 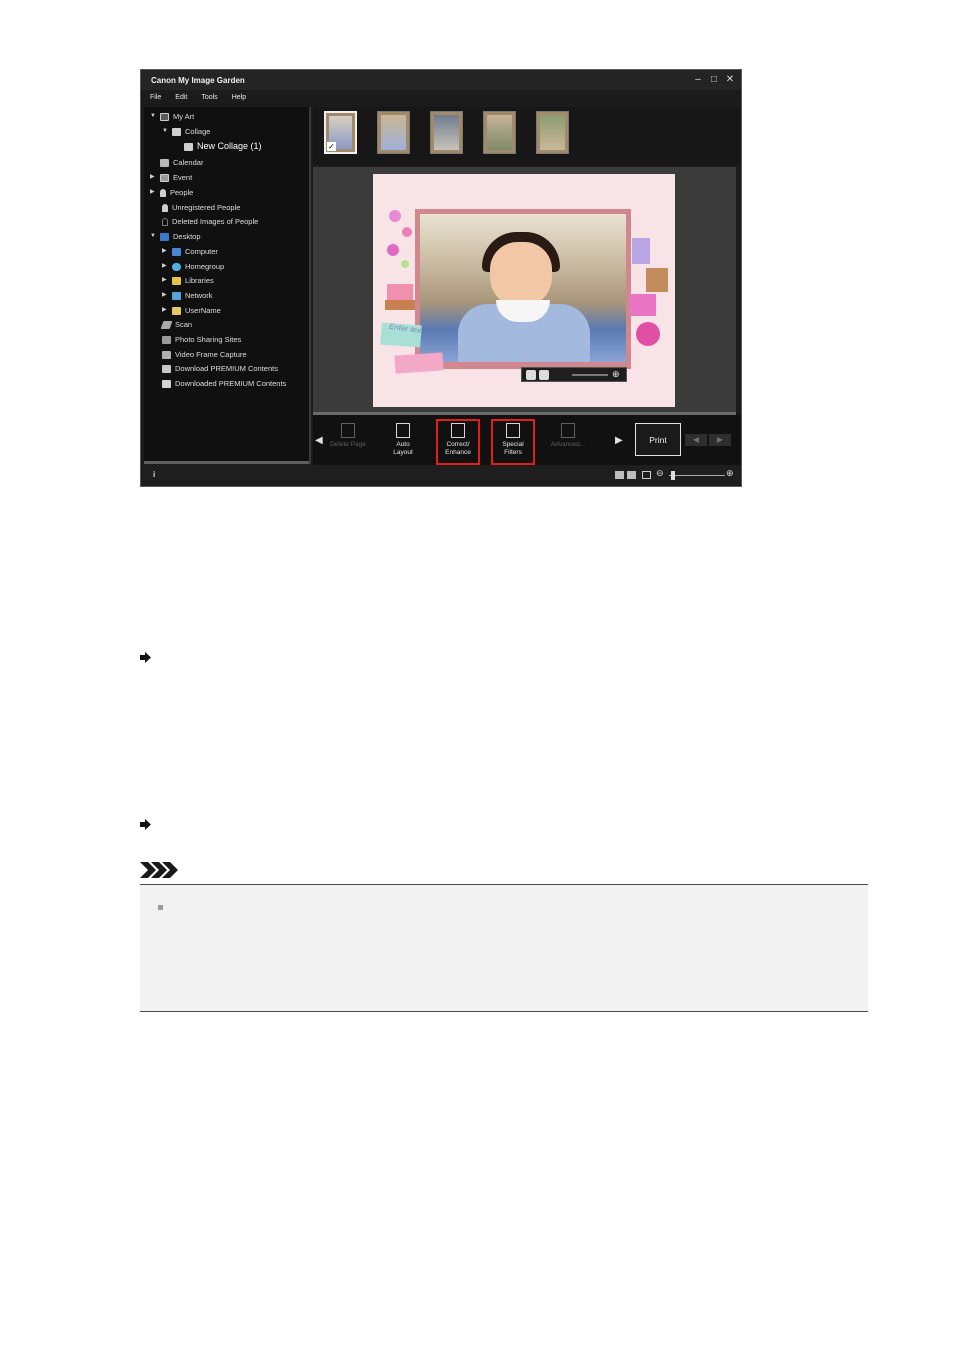 What do you see at coordinates (210, 221) in the screenshot?
I see `tree-item-deleted-images: Deleted Images of People` at bounding box center [210, 221].